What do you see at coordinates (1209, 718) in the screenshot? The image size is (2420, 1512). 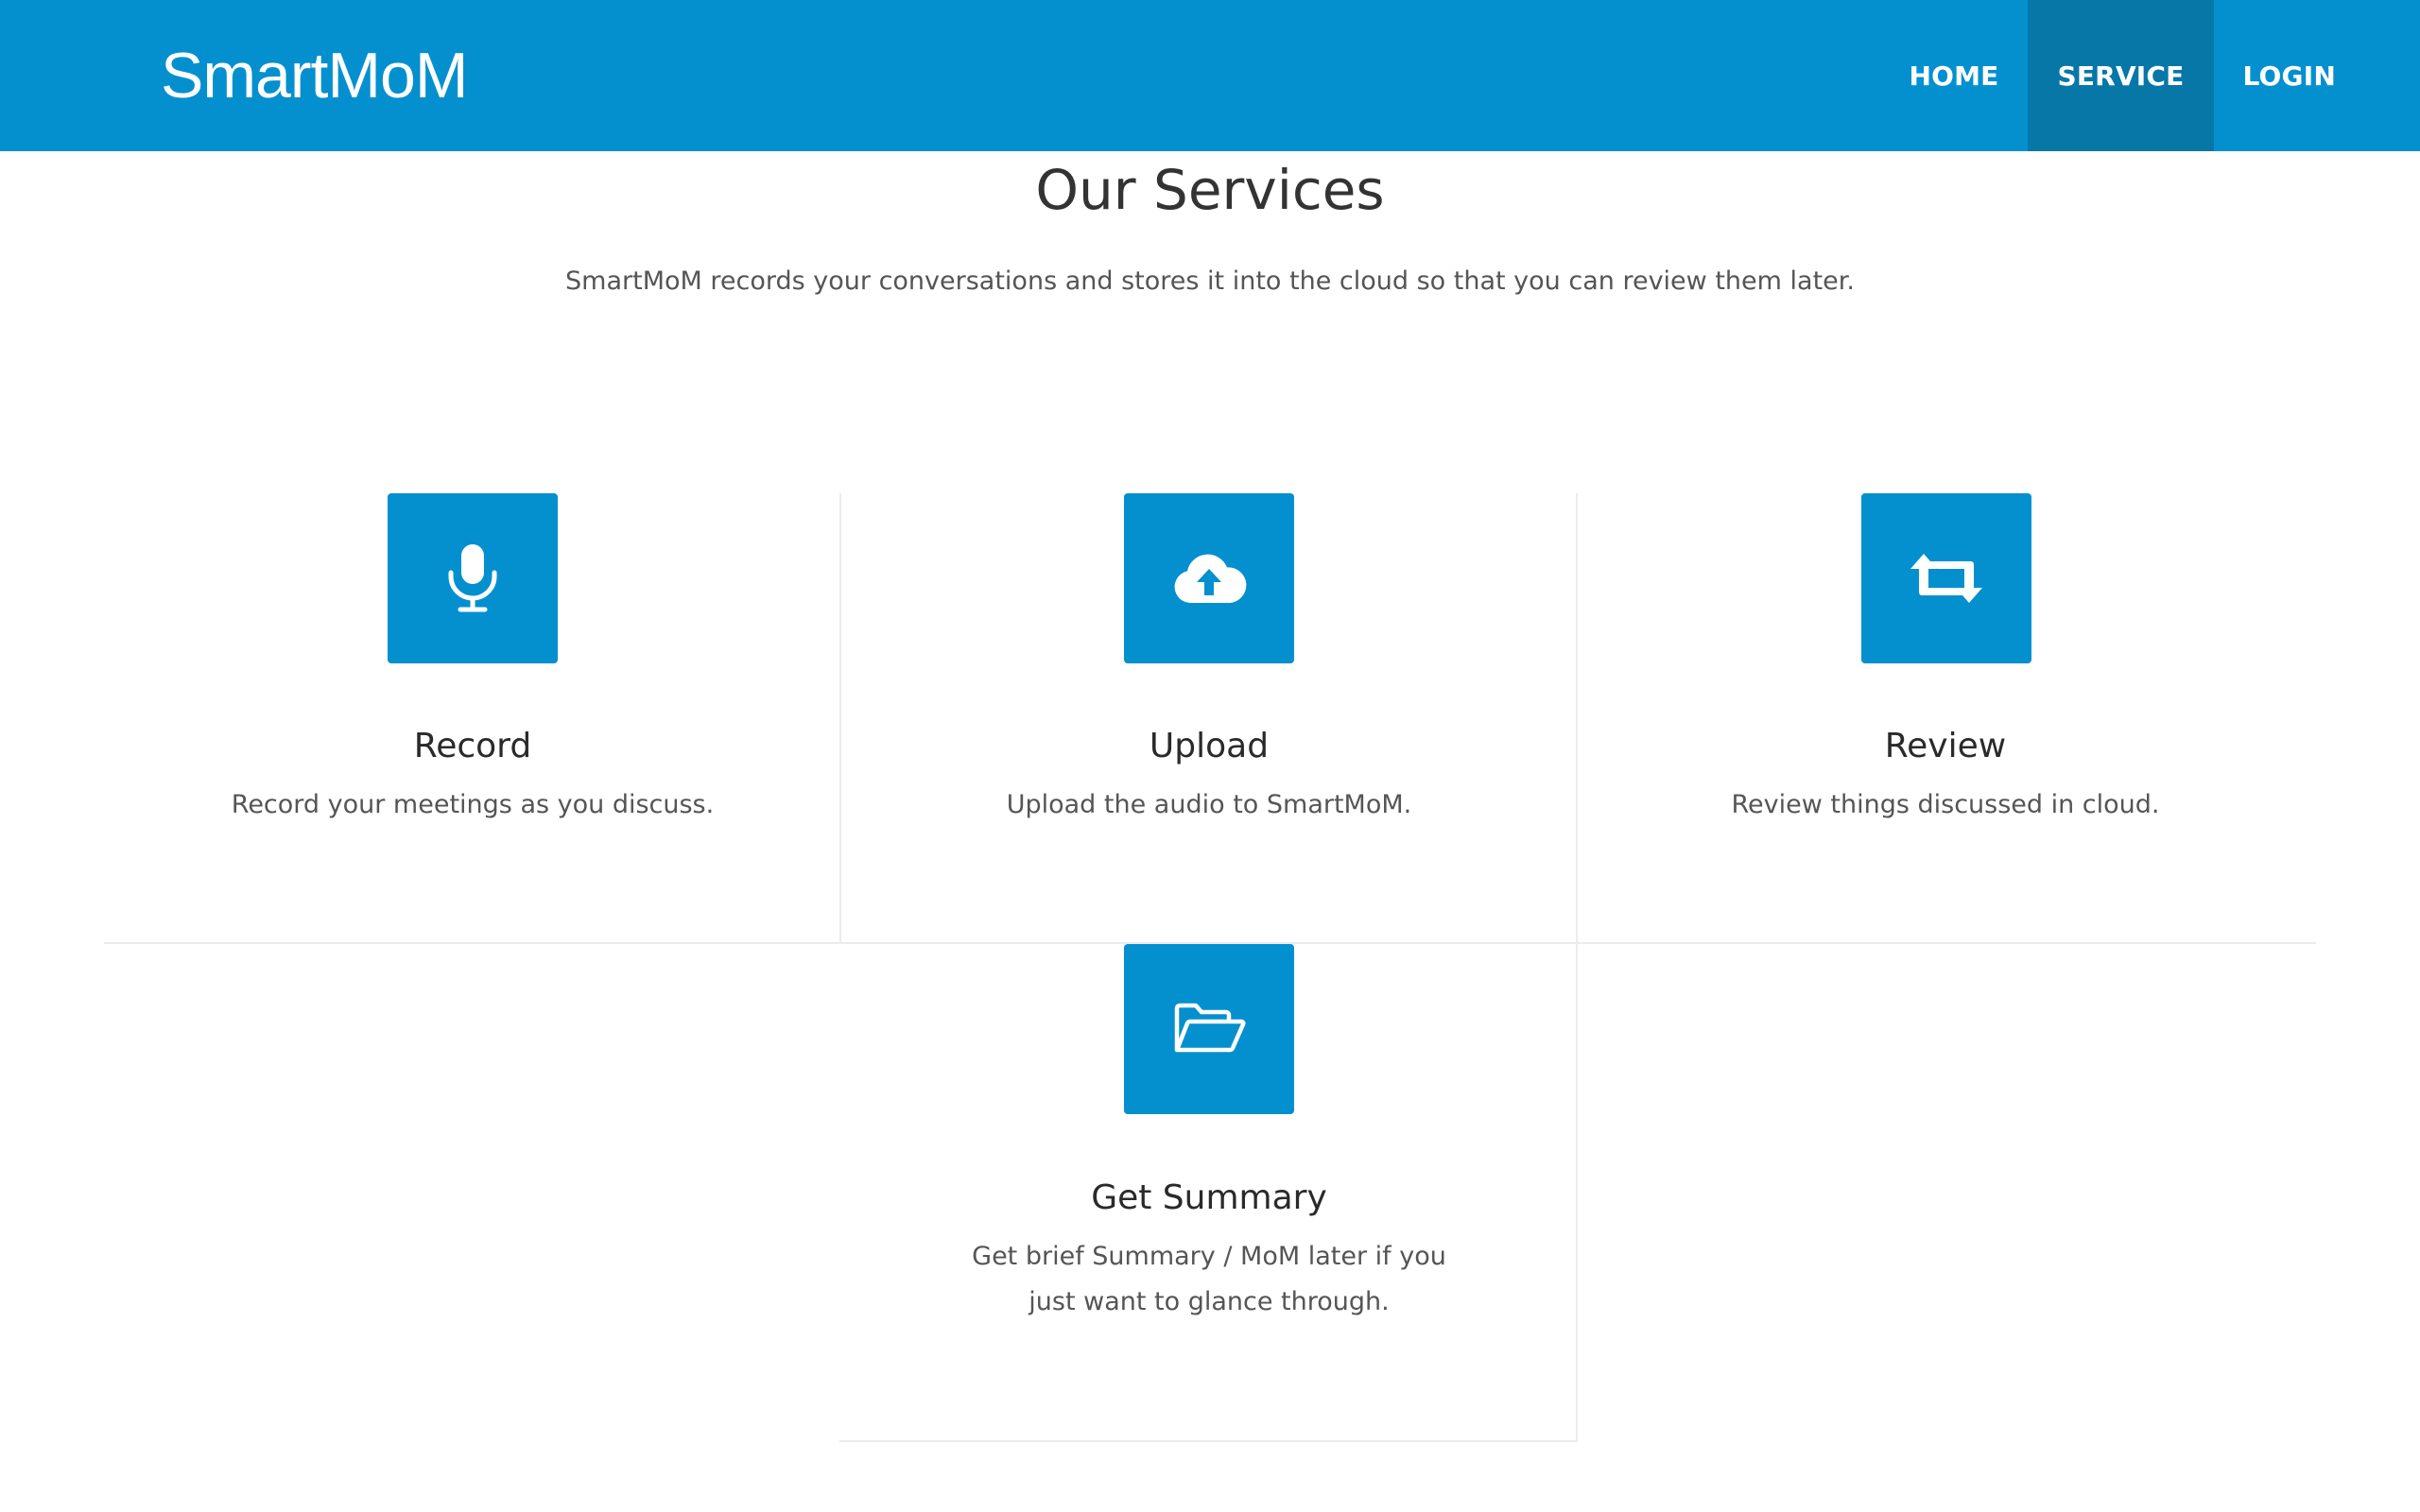 I see `service-card-upload: Upload Upload the audio to SmartMoM.` at bounding box center [1209, 718].